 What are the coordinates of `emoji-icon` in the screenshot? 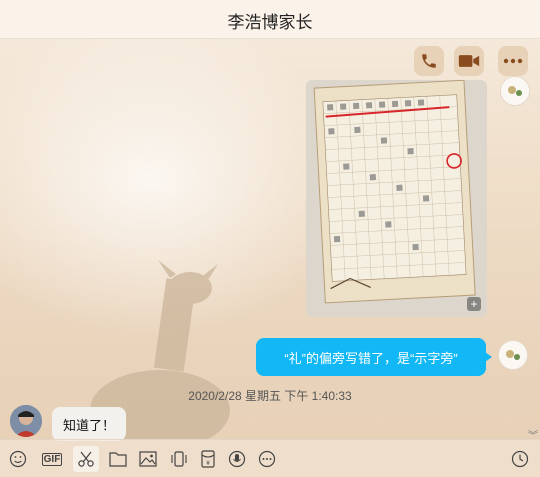 It's located at (18, 459).